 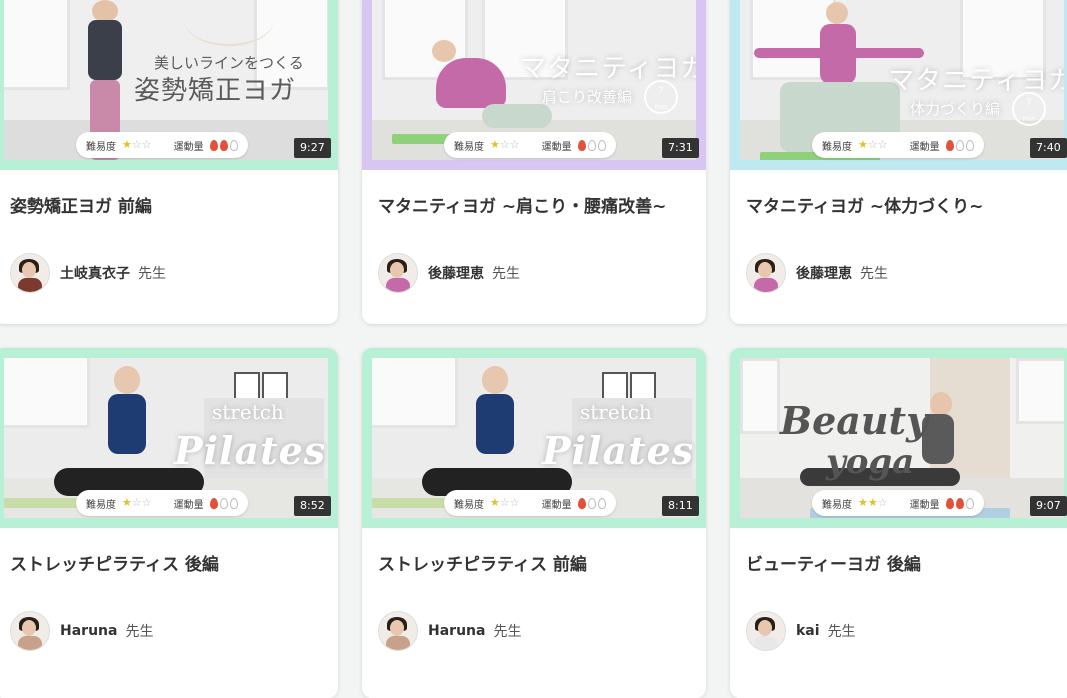 What do you see at coordinates (808, 631) in the screenshot?
I see `author-name: kai` at bounding box center [808, 631].